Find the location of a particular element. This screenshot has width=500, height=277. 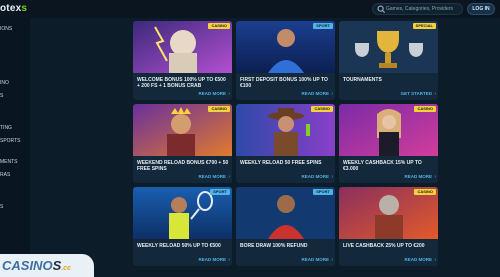

logo-text: otex is located at coordinates (11, 8).